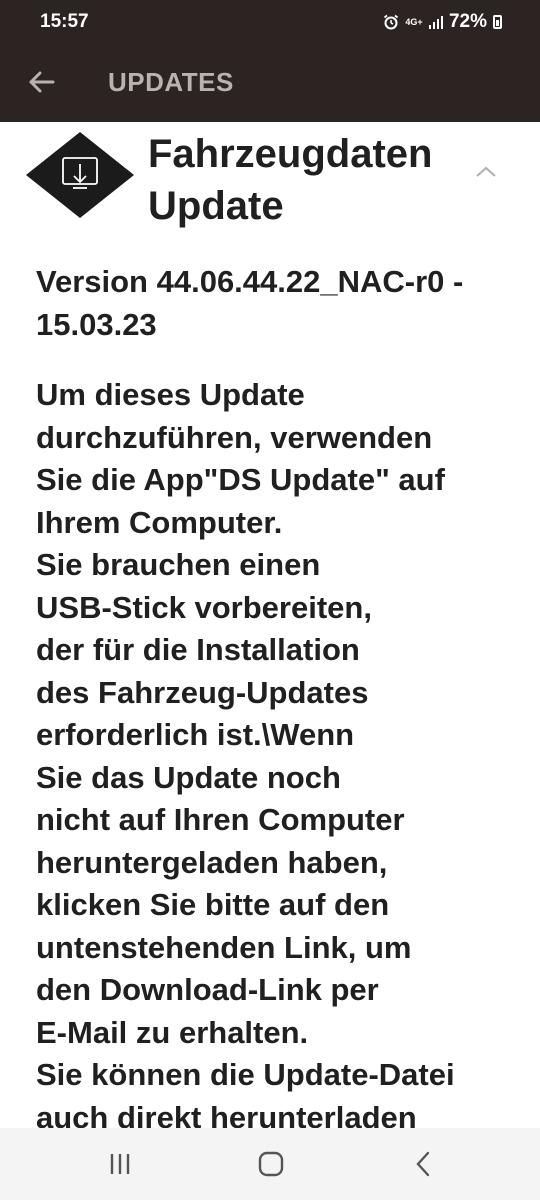 The height and width of the screenshot is (1200, 540). Describe the element at coordinates (486, 172) in the screenshot. I see `chevron-up-icon` at that location.